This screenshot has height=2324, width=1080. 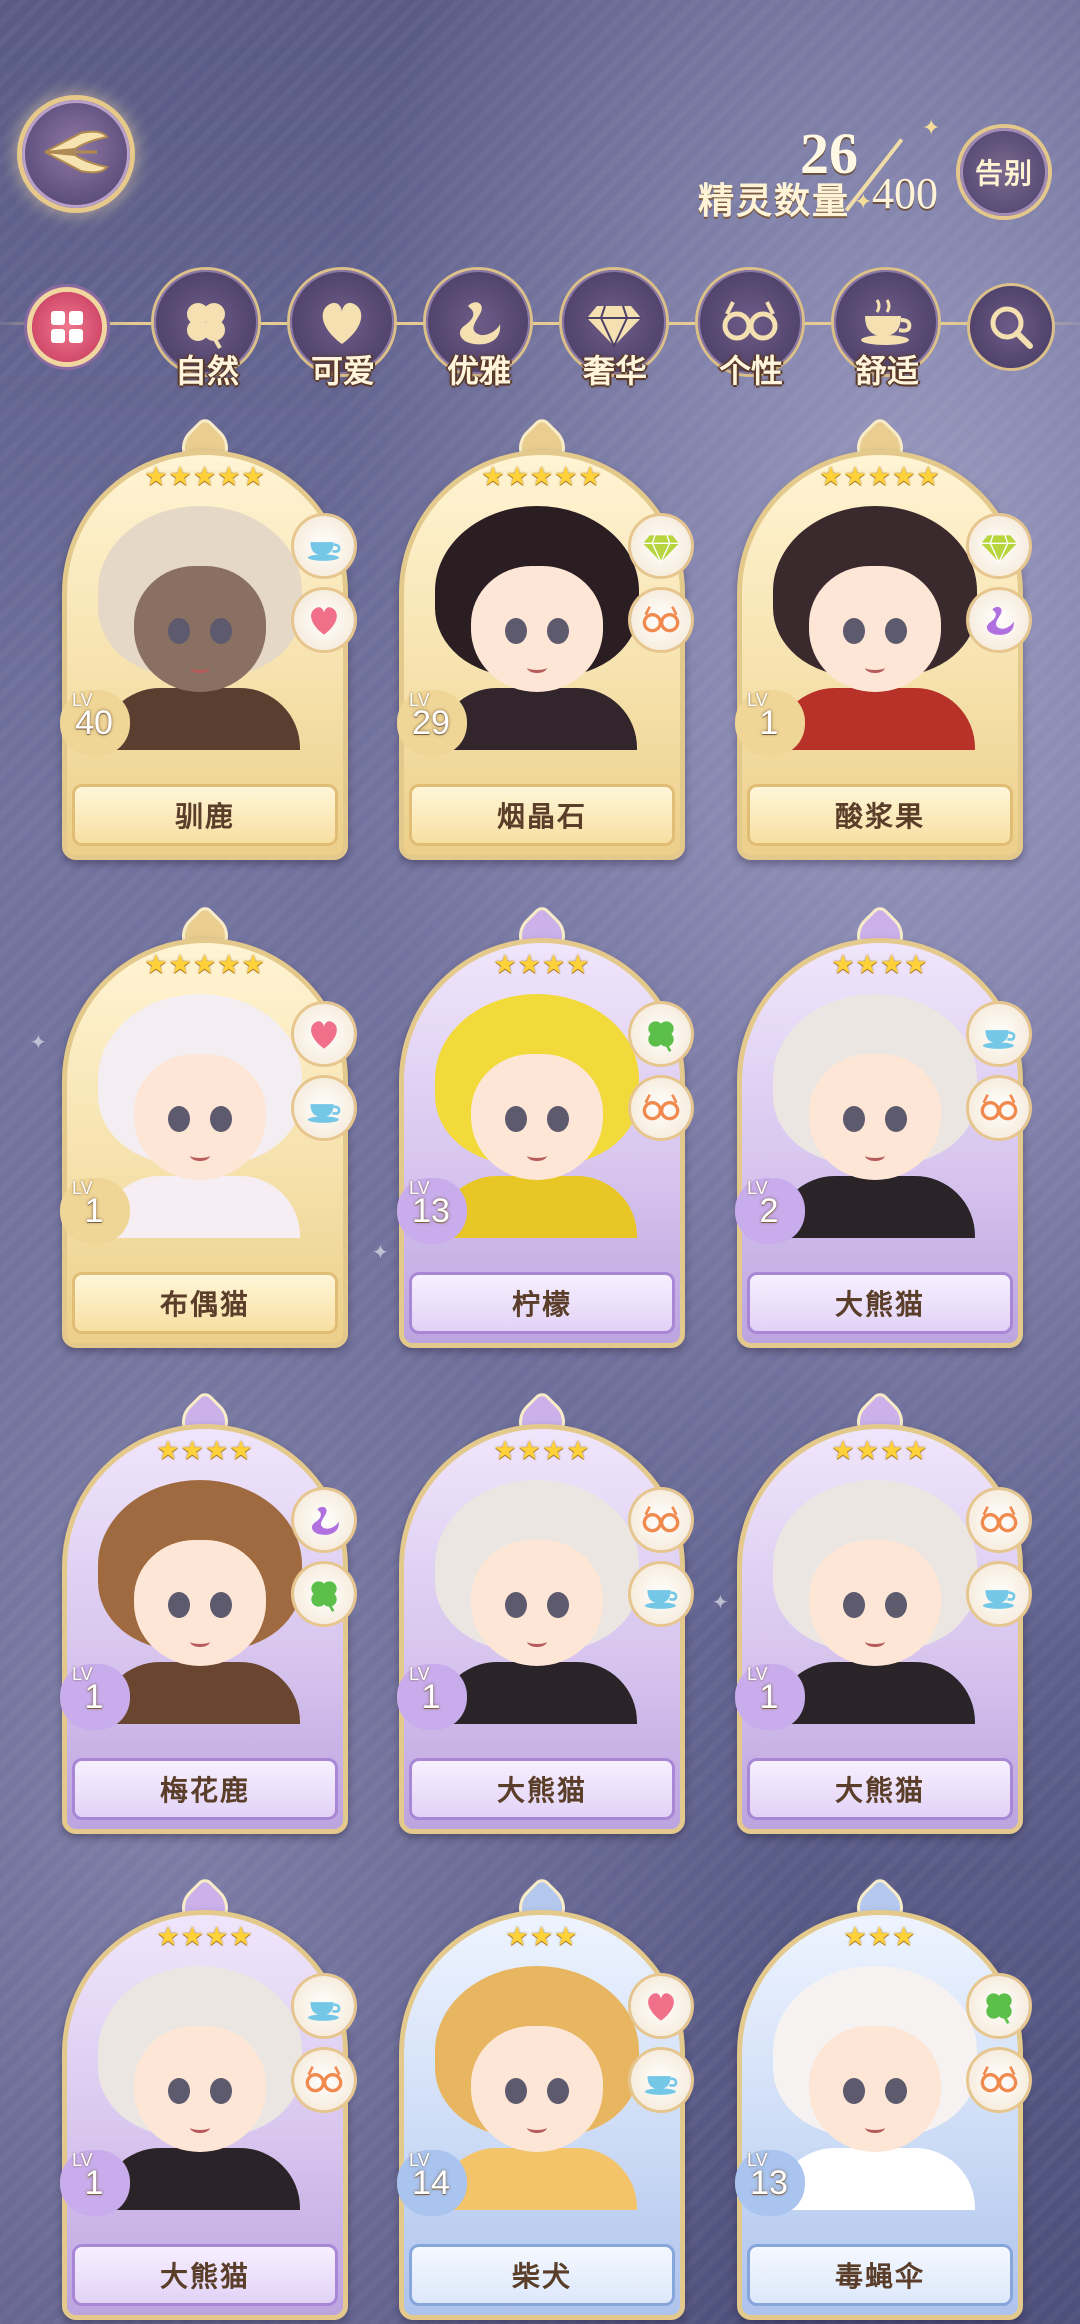 What do you see at coordinates (882, 639) in the screenshot?
I see `spirit-card: ★★★★★ LV 1 酸浆果` at bounding box center [882, 639].